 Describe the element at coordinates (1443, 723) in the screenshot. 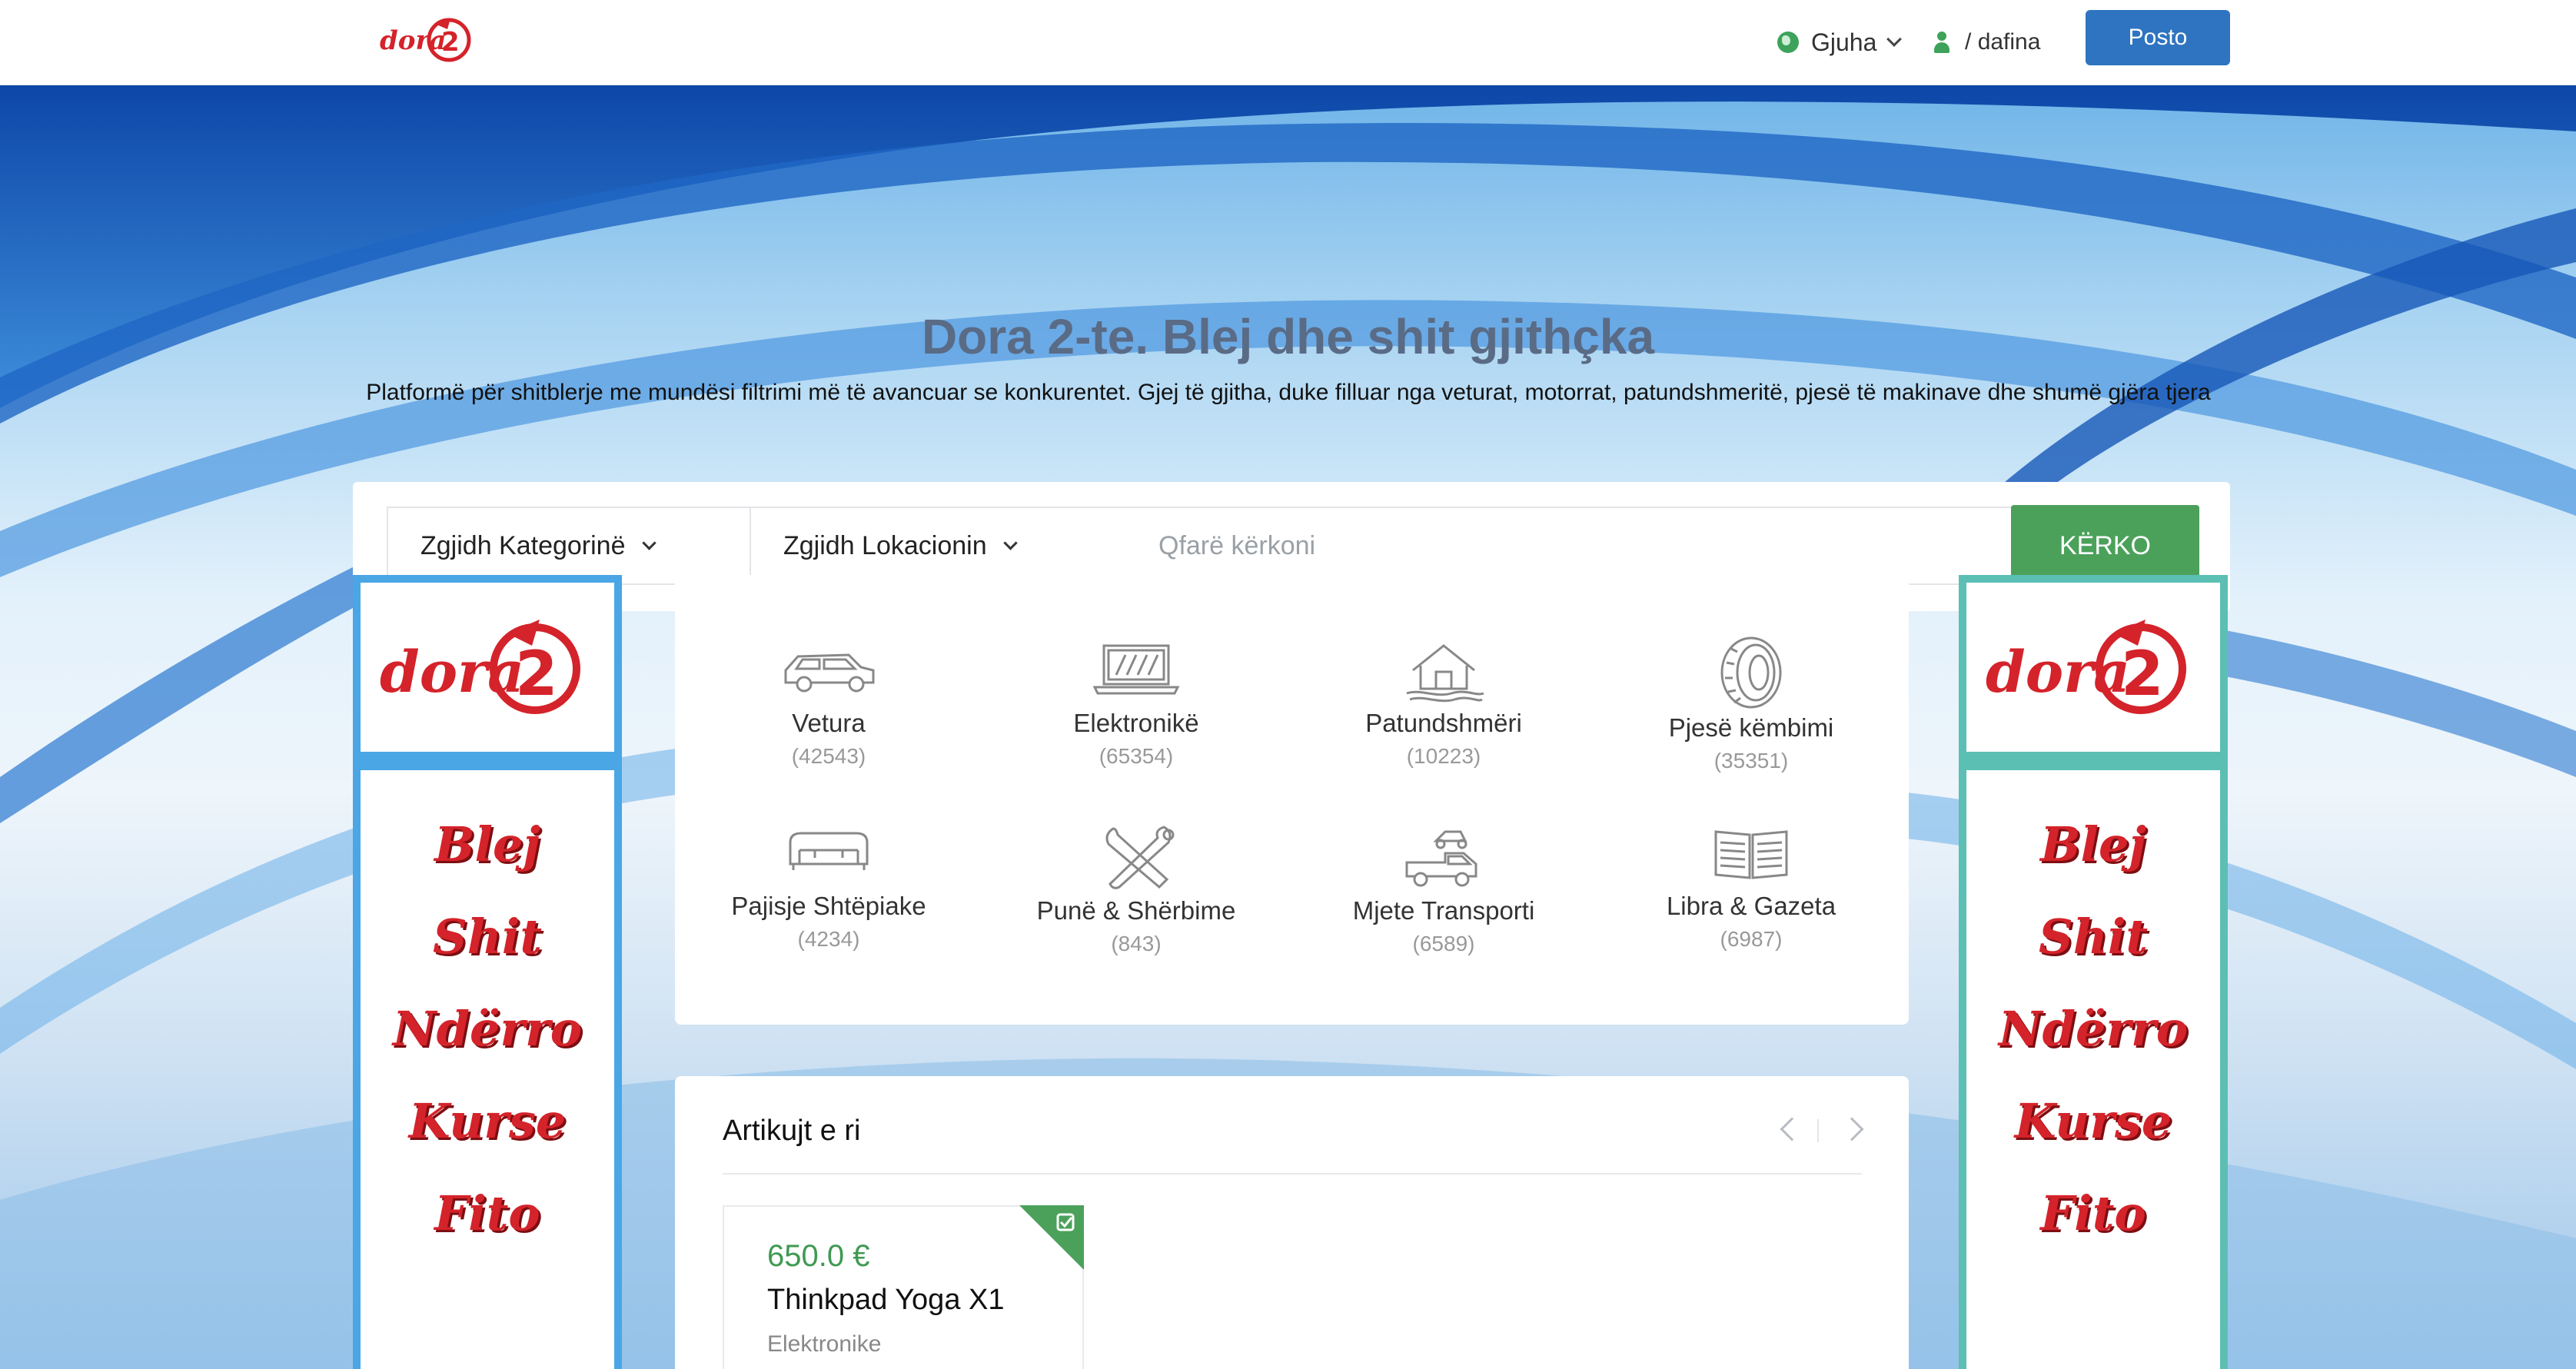

I see `category-name: Patundshmëri` at that location.